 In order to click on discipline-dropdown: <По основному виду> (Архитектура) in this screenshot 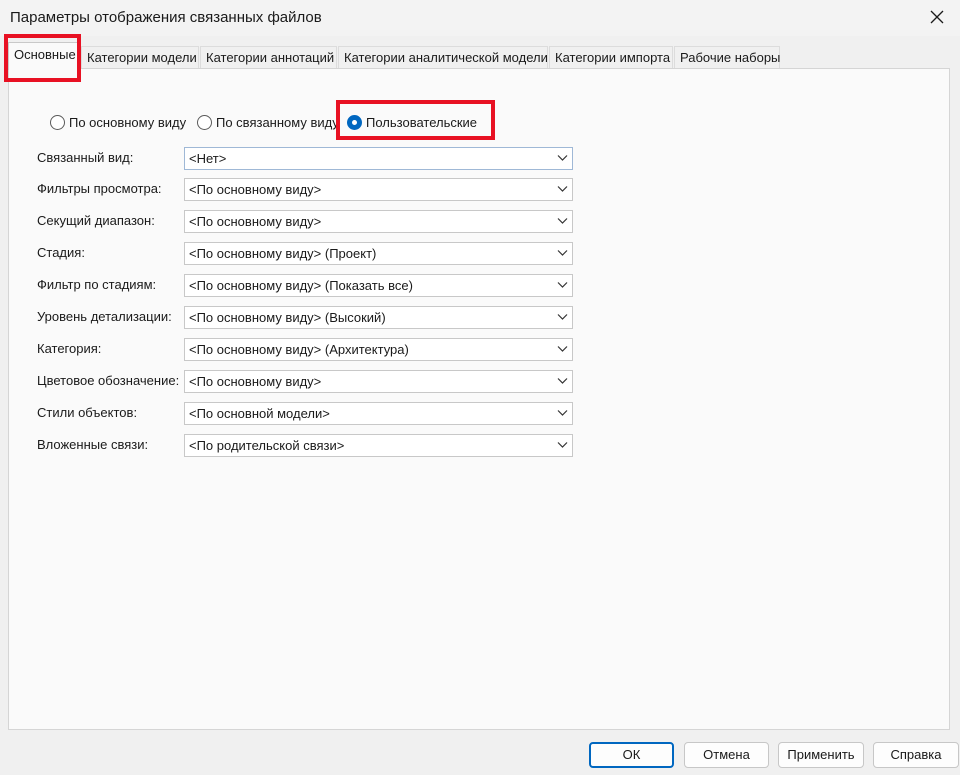, I will do `click(378, 349)`.